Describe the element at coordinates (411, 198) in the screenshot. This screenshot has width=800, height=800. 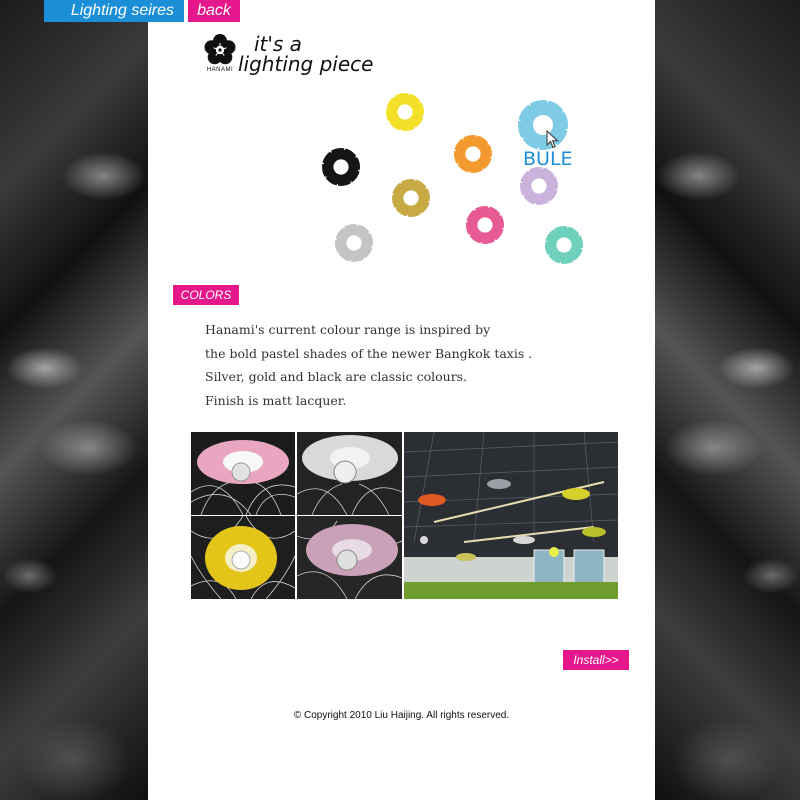
I see `colour-ring-gold` at that location.